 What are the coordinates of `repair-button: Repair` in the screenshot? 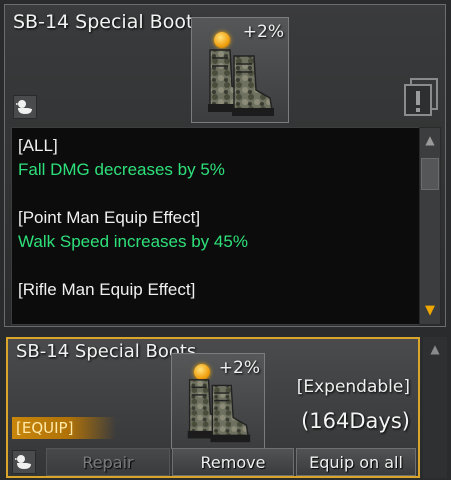 It's located at (108, 462).